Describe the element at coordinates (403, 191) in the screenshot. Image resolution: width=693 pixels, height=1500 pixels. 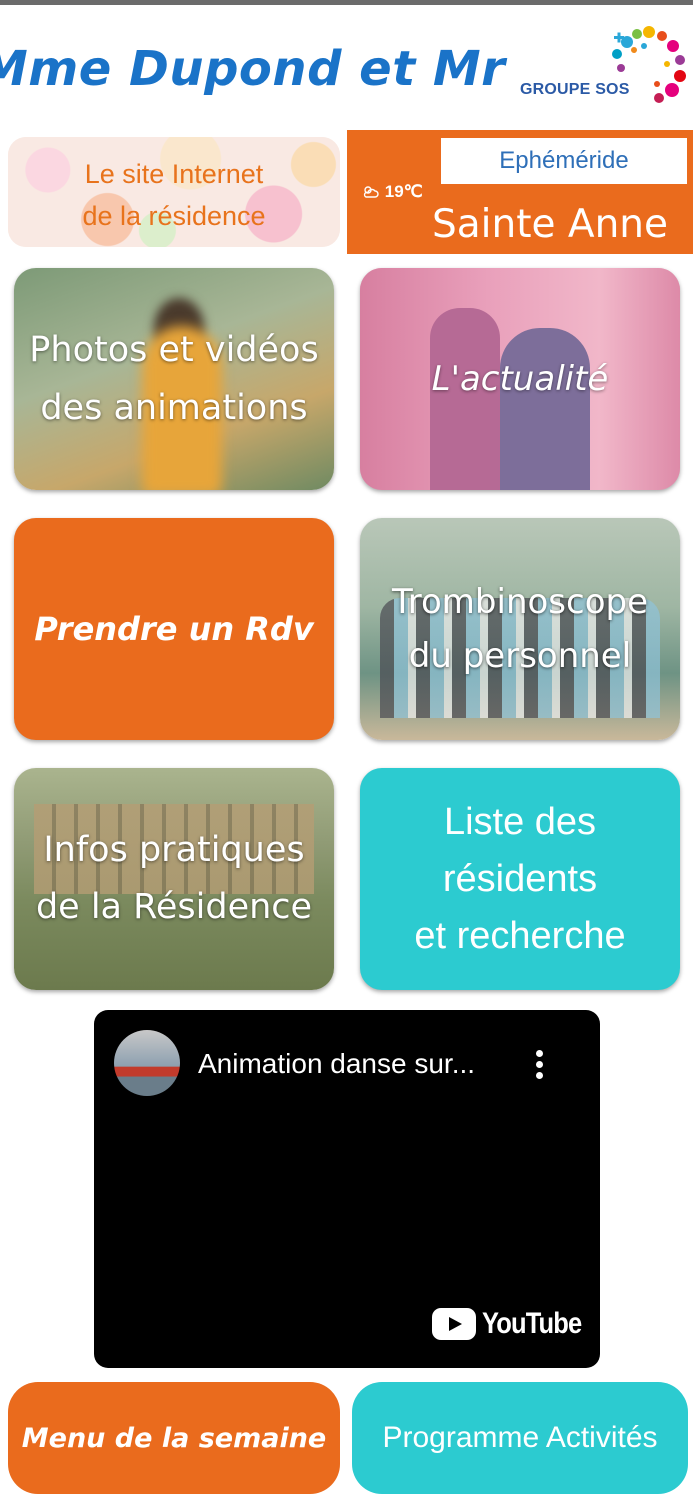
I see `temperature: 19℃` at that location.